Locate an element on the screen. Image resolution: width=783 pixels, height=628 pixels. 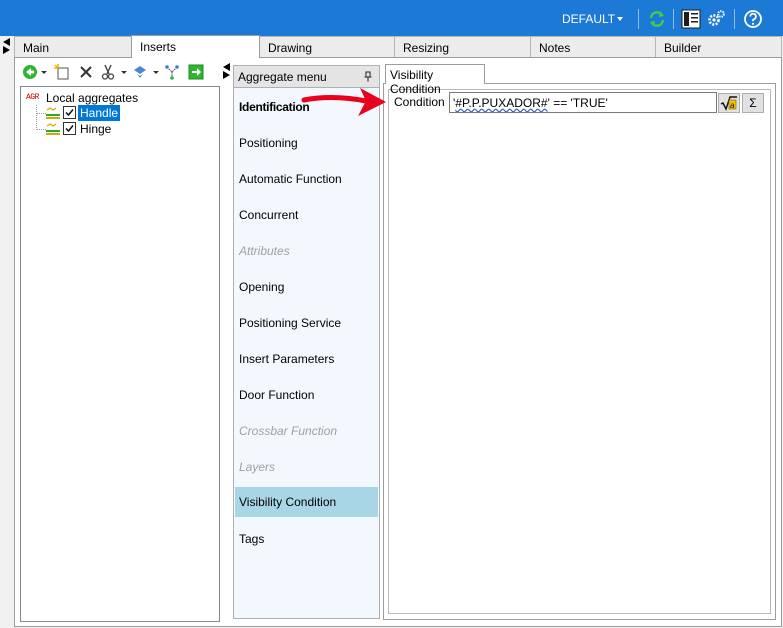
tree-item-label: Hinge is located at coordinates (96, 129).